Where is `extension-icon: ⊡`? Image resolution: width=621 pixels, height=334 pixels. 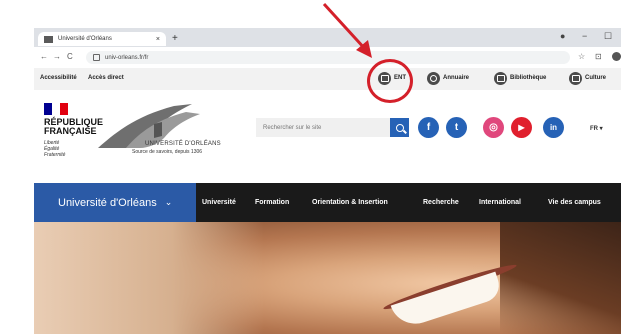 extension-icon: ⊡ is located at coordinates (598, 56).